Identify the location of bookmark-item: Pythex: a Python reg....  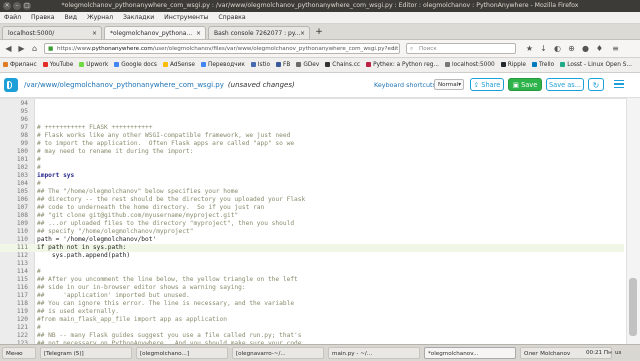
(402, 65).